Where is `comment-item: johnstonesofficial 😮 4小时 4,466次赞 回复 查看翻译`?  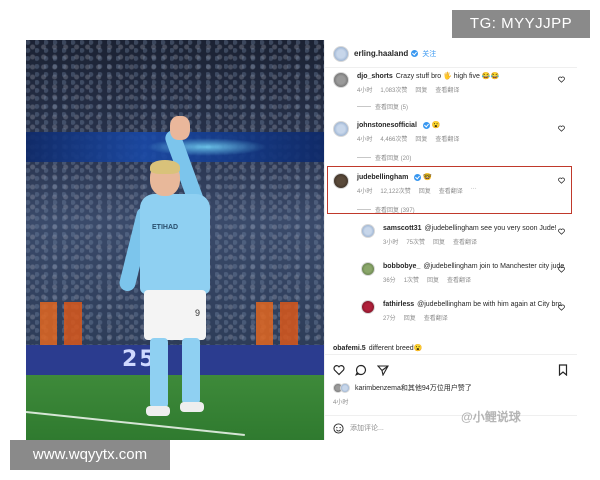 comment-item: johnstonesofficial 😮 4小时 4,466次赞 回复 查看翻译 is located at coordinates (451, 132).